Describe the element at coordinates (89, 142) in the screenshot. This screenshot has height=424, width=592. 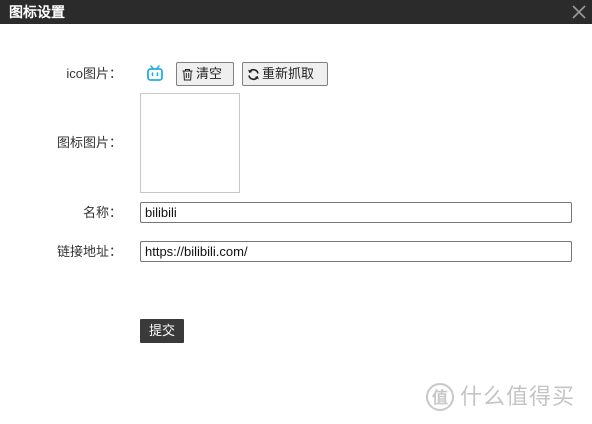
I see `icon-image-label: 图标图片：` at that location.